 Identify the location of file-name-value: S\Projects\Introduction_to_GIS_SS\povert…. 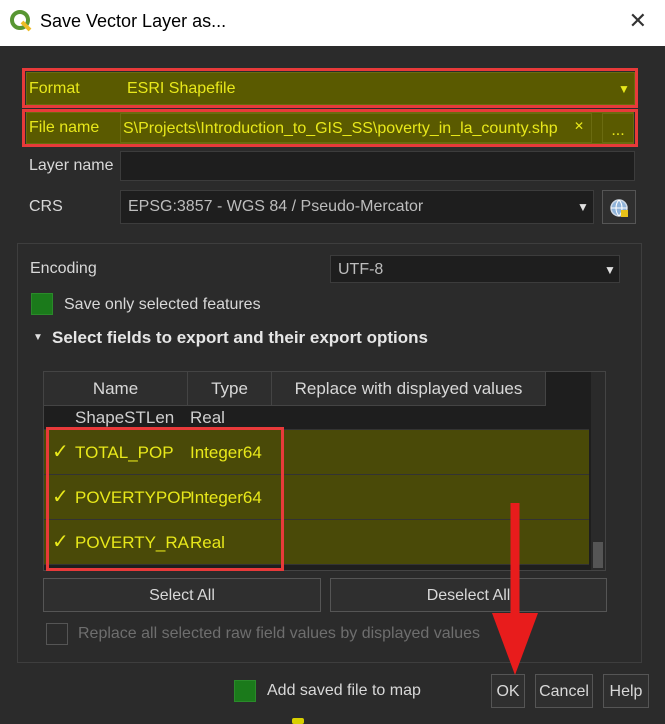
(340, 128).